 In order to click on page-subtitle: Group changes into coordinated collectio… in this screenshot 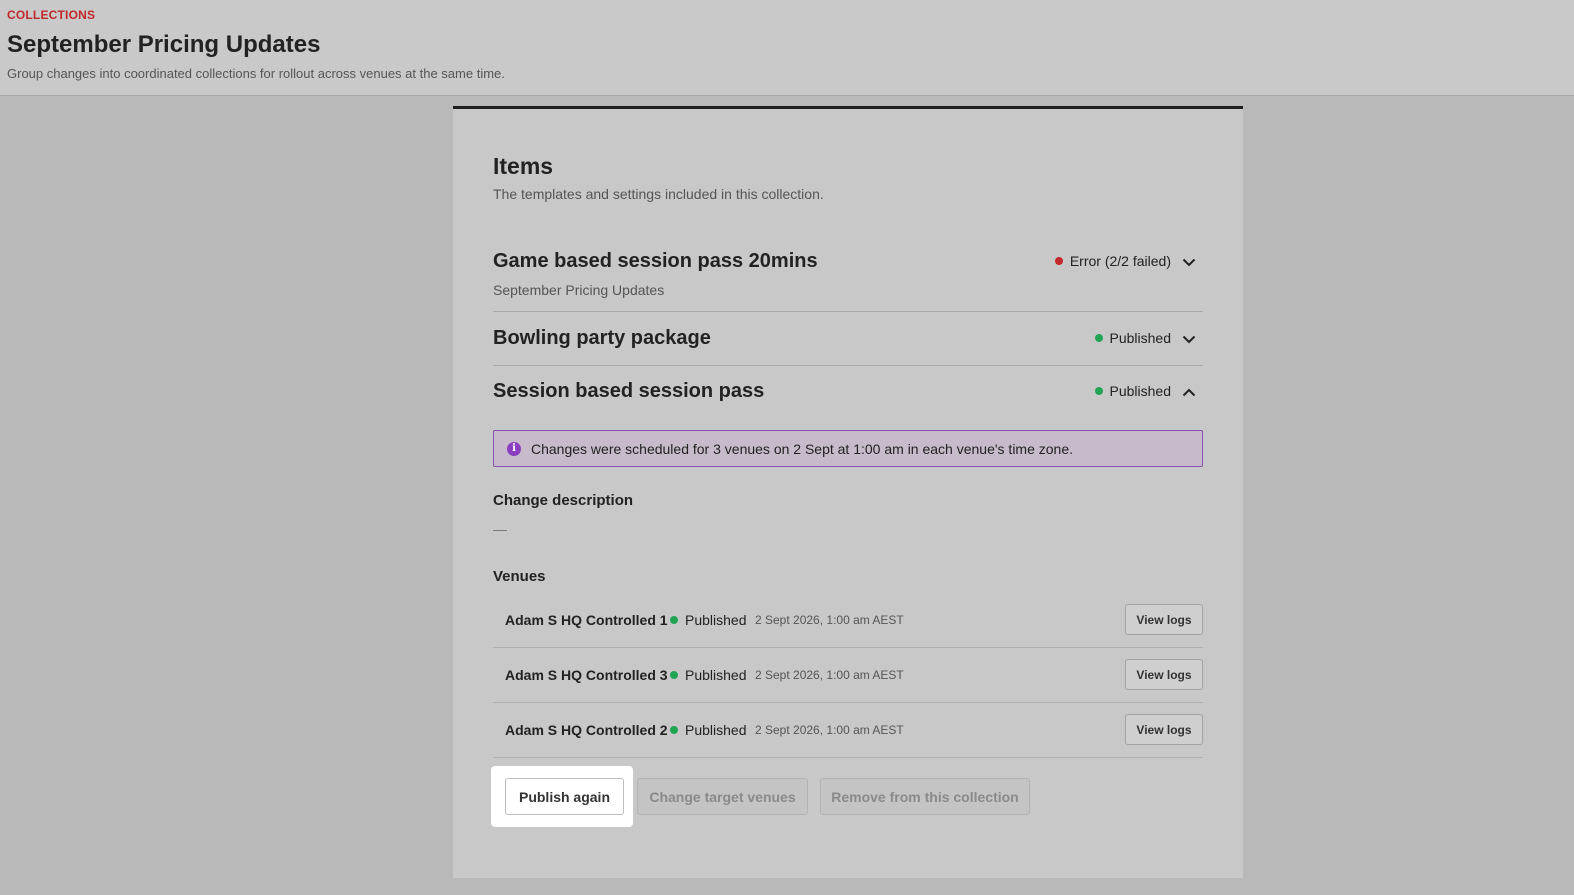, I will do `click(256, 73)`.